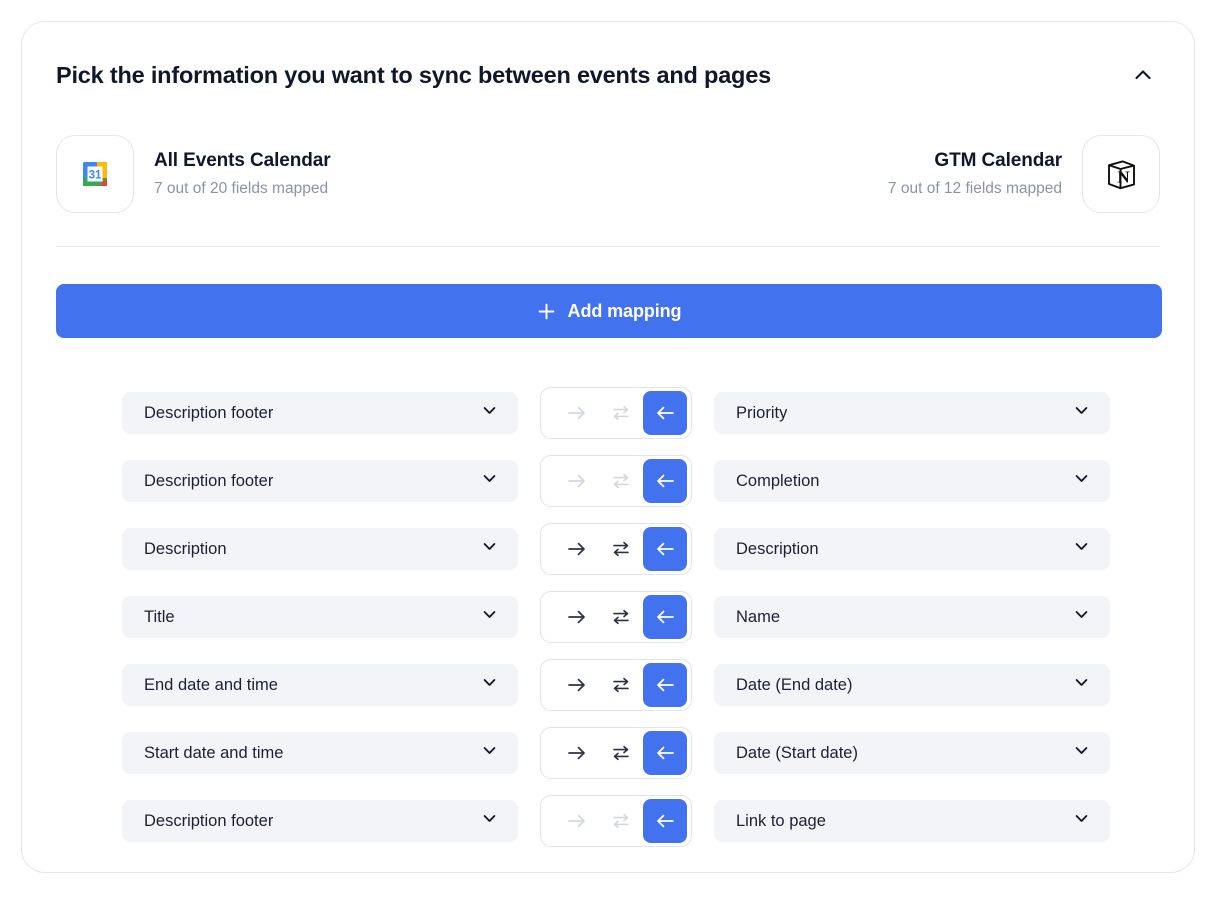 This screenshot has height=902, width=1216. I want to click on target-app-text: GTM Calendar 7 out of 12 fields mapped, so click(975, 174).